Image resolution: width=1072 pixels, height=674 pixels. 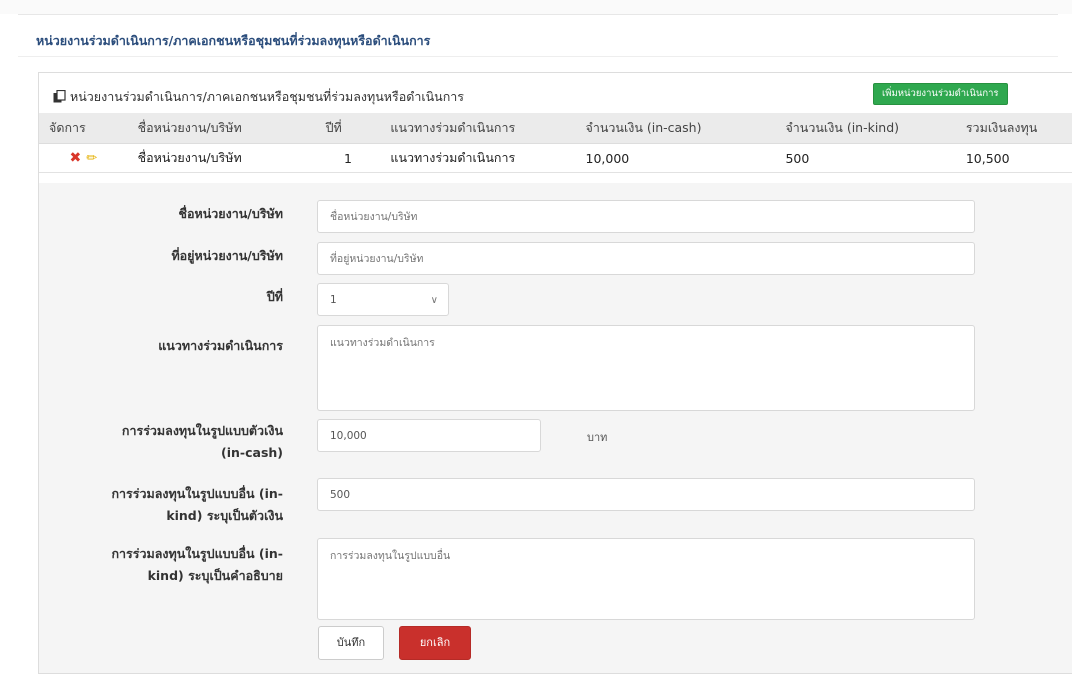 I want to click on column-header: แนวทางร่วมดำเนินการ, so click(x=478, y=128).